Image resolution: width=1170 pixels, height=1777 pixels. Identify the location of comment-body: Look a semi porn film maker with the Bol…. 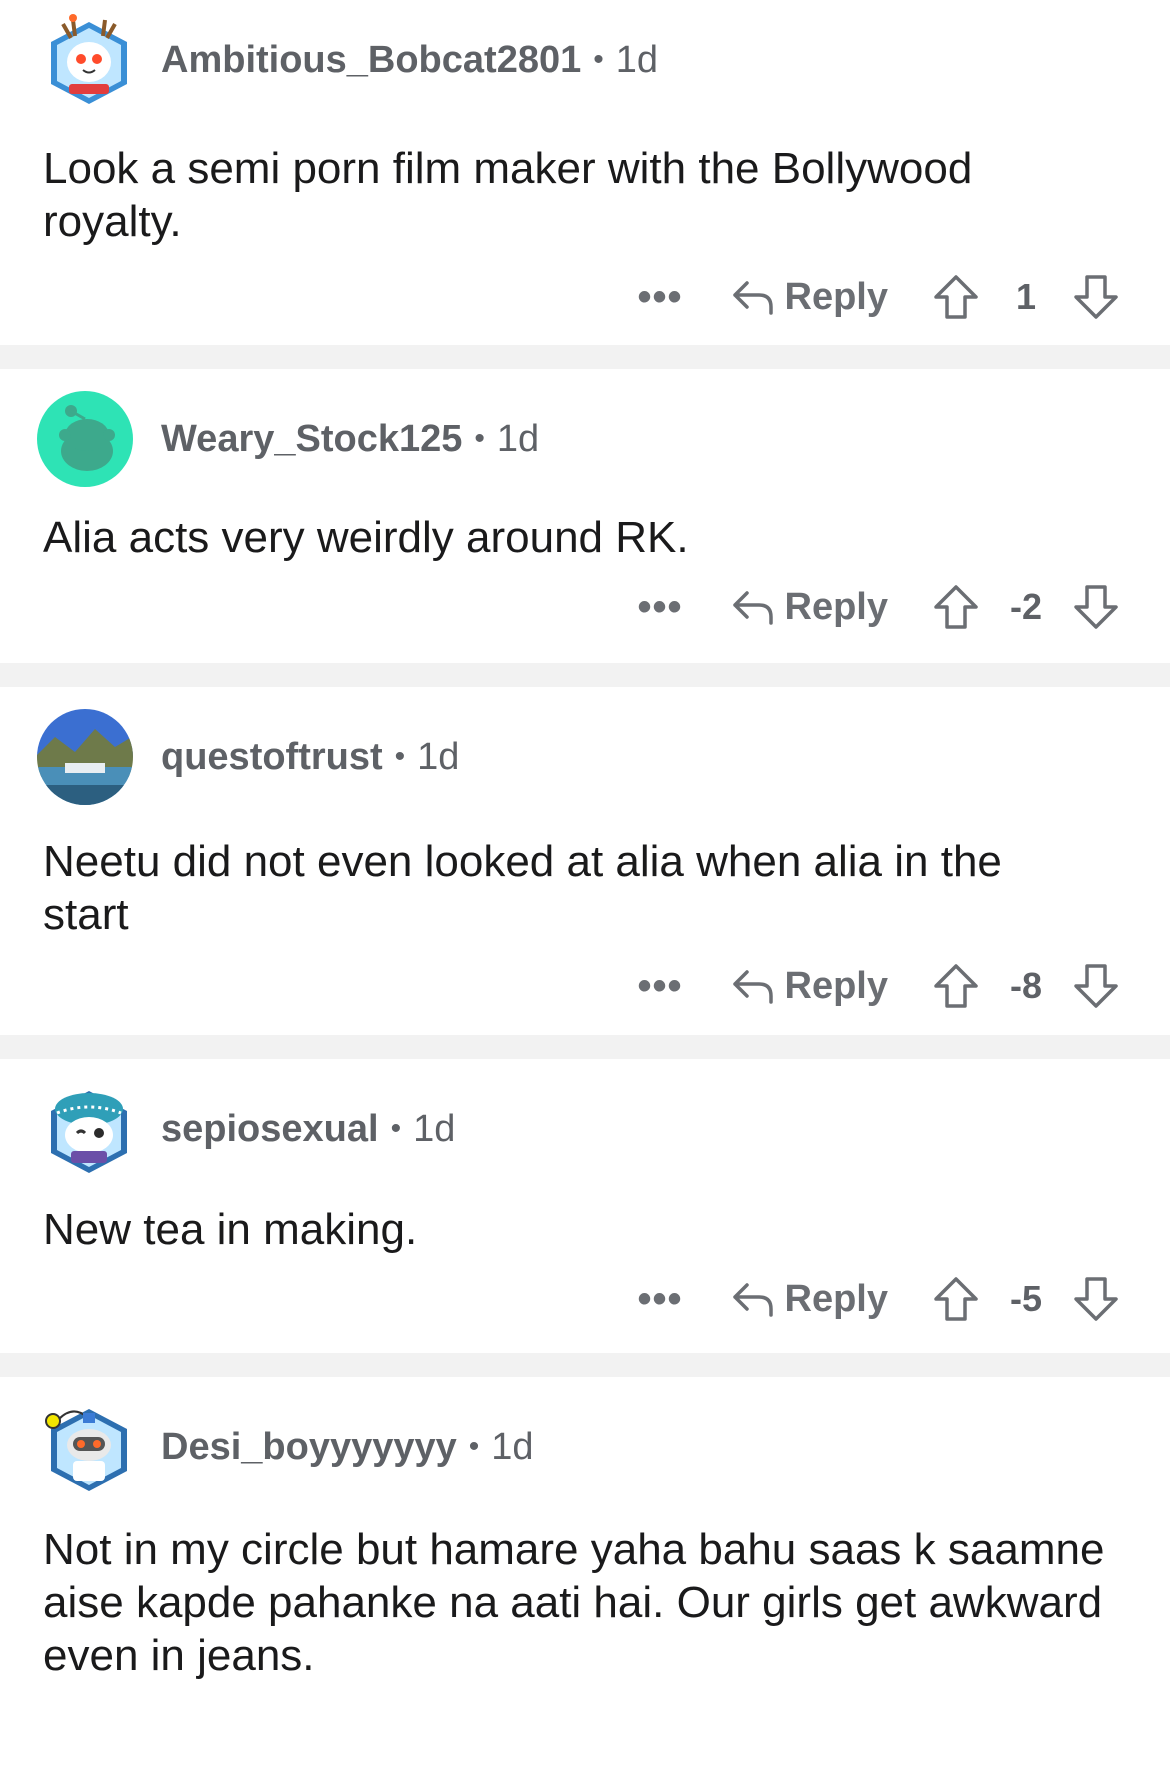
(508, 195).